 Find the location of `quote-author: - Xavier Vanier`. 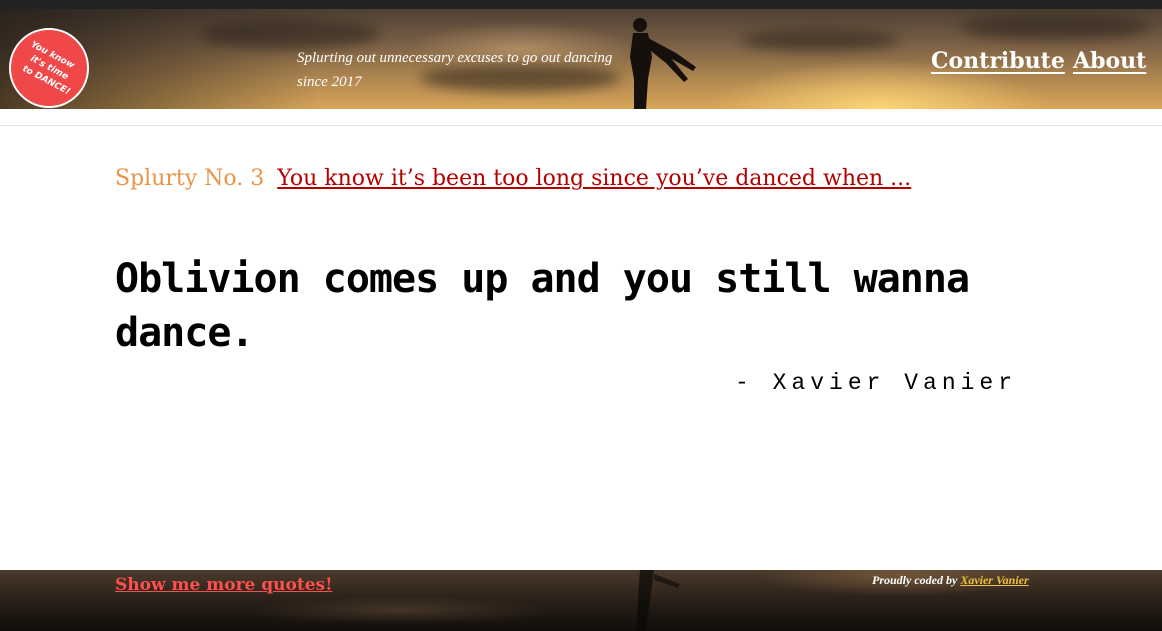

quote-author: - Xavier Vanier is located at coordinates (876, 383).